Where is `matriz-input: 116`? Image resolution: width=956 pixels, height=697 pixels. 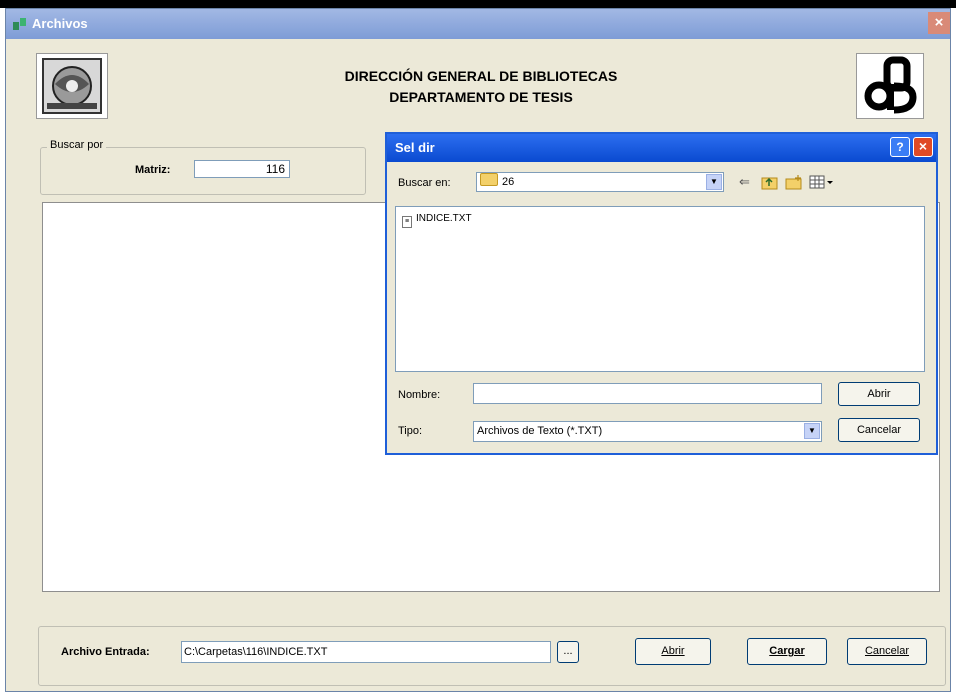 matriz-input: 116 is located at coordinates (242, 169).